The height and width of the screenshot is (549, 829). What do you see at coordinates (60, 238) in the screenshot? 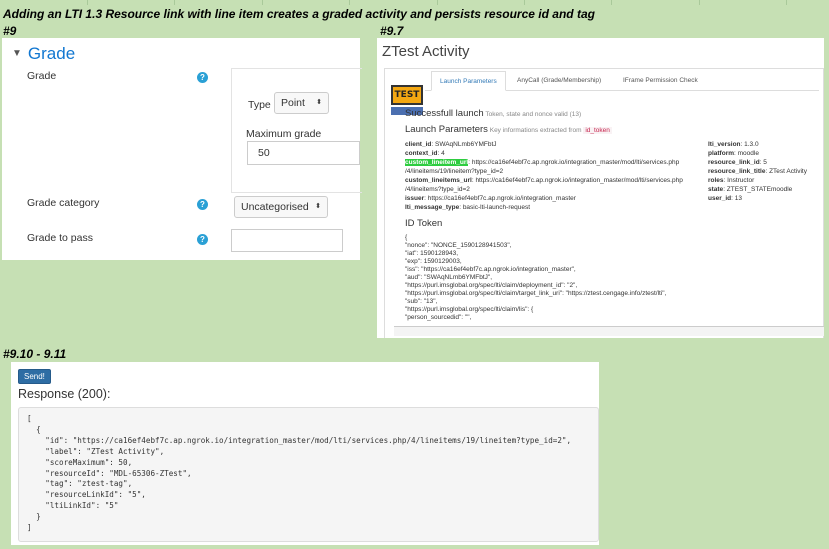
I see `grade-to-pass-label: Grade to pass` at bounding box center [60, 238].